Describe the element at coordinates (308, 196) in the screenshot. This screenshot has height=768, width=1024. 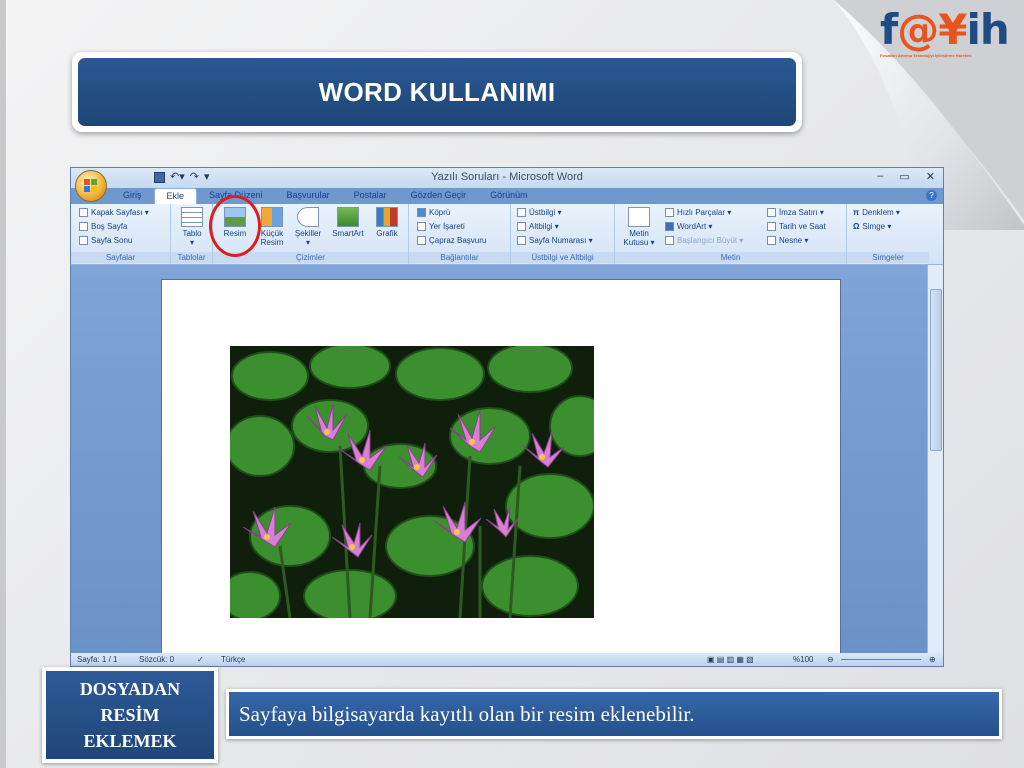
I see `tab-basvurular: Başvurular` at that location.